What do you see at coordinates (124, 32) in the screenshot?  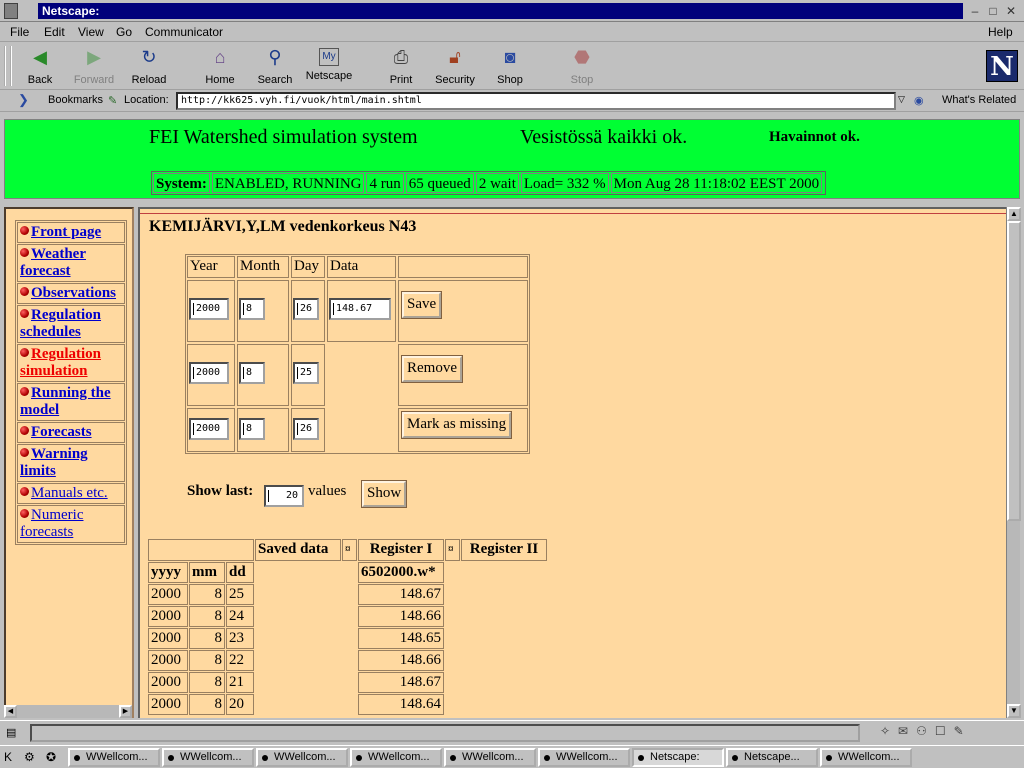 I see `menu-go: Go` at bounding box center [124, 32].